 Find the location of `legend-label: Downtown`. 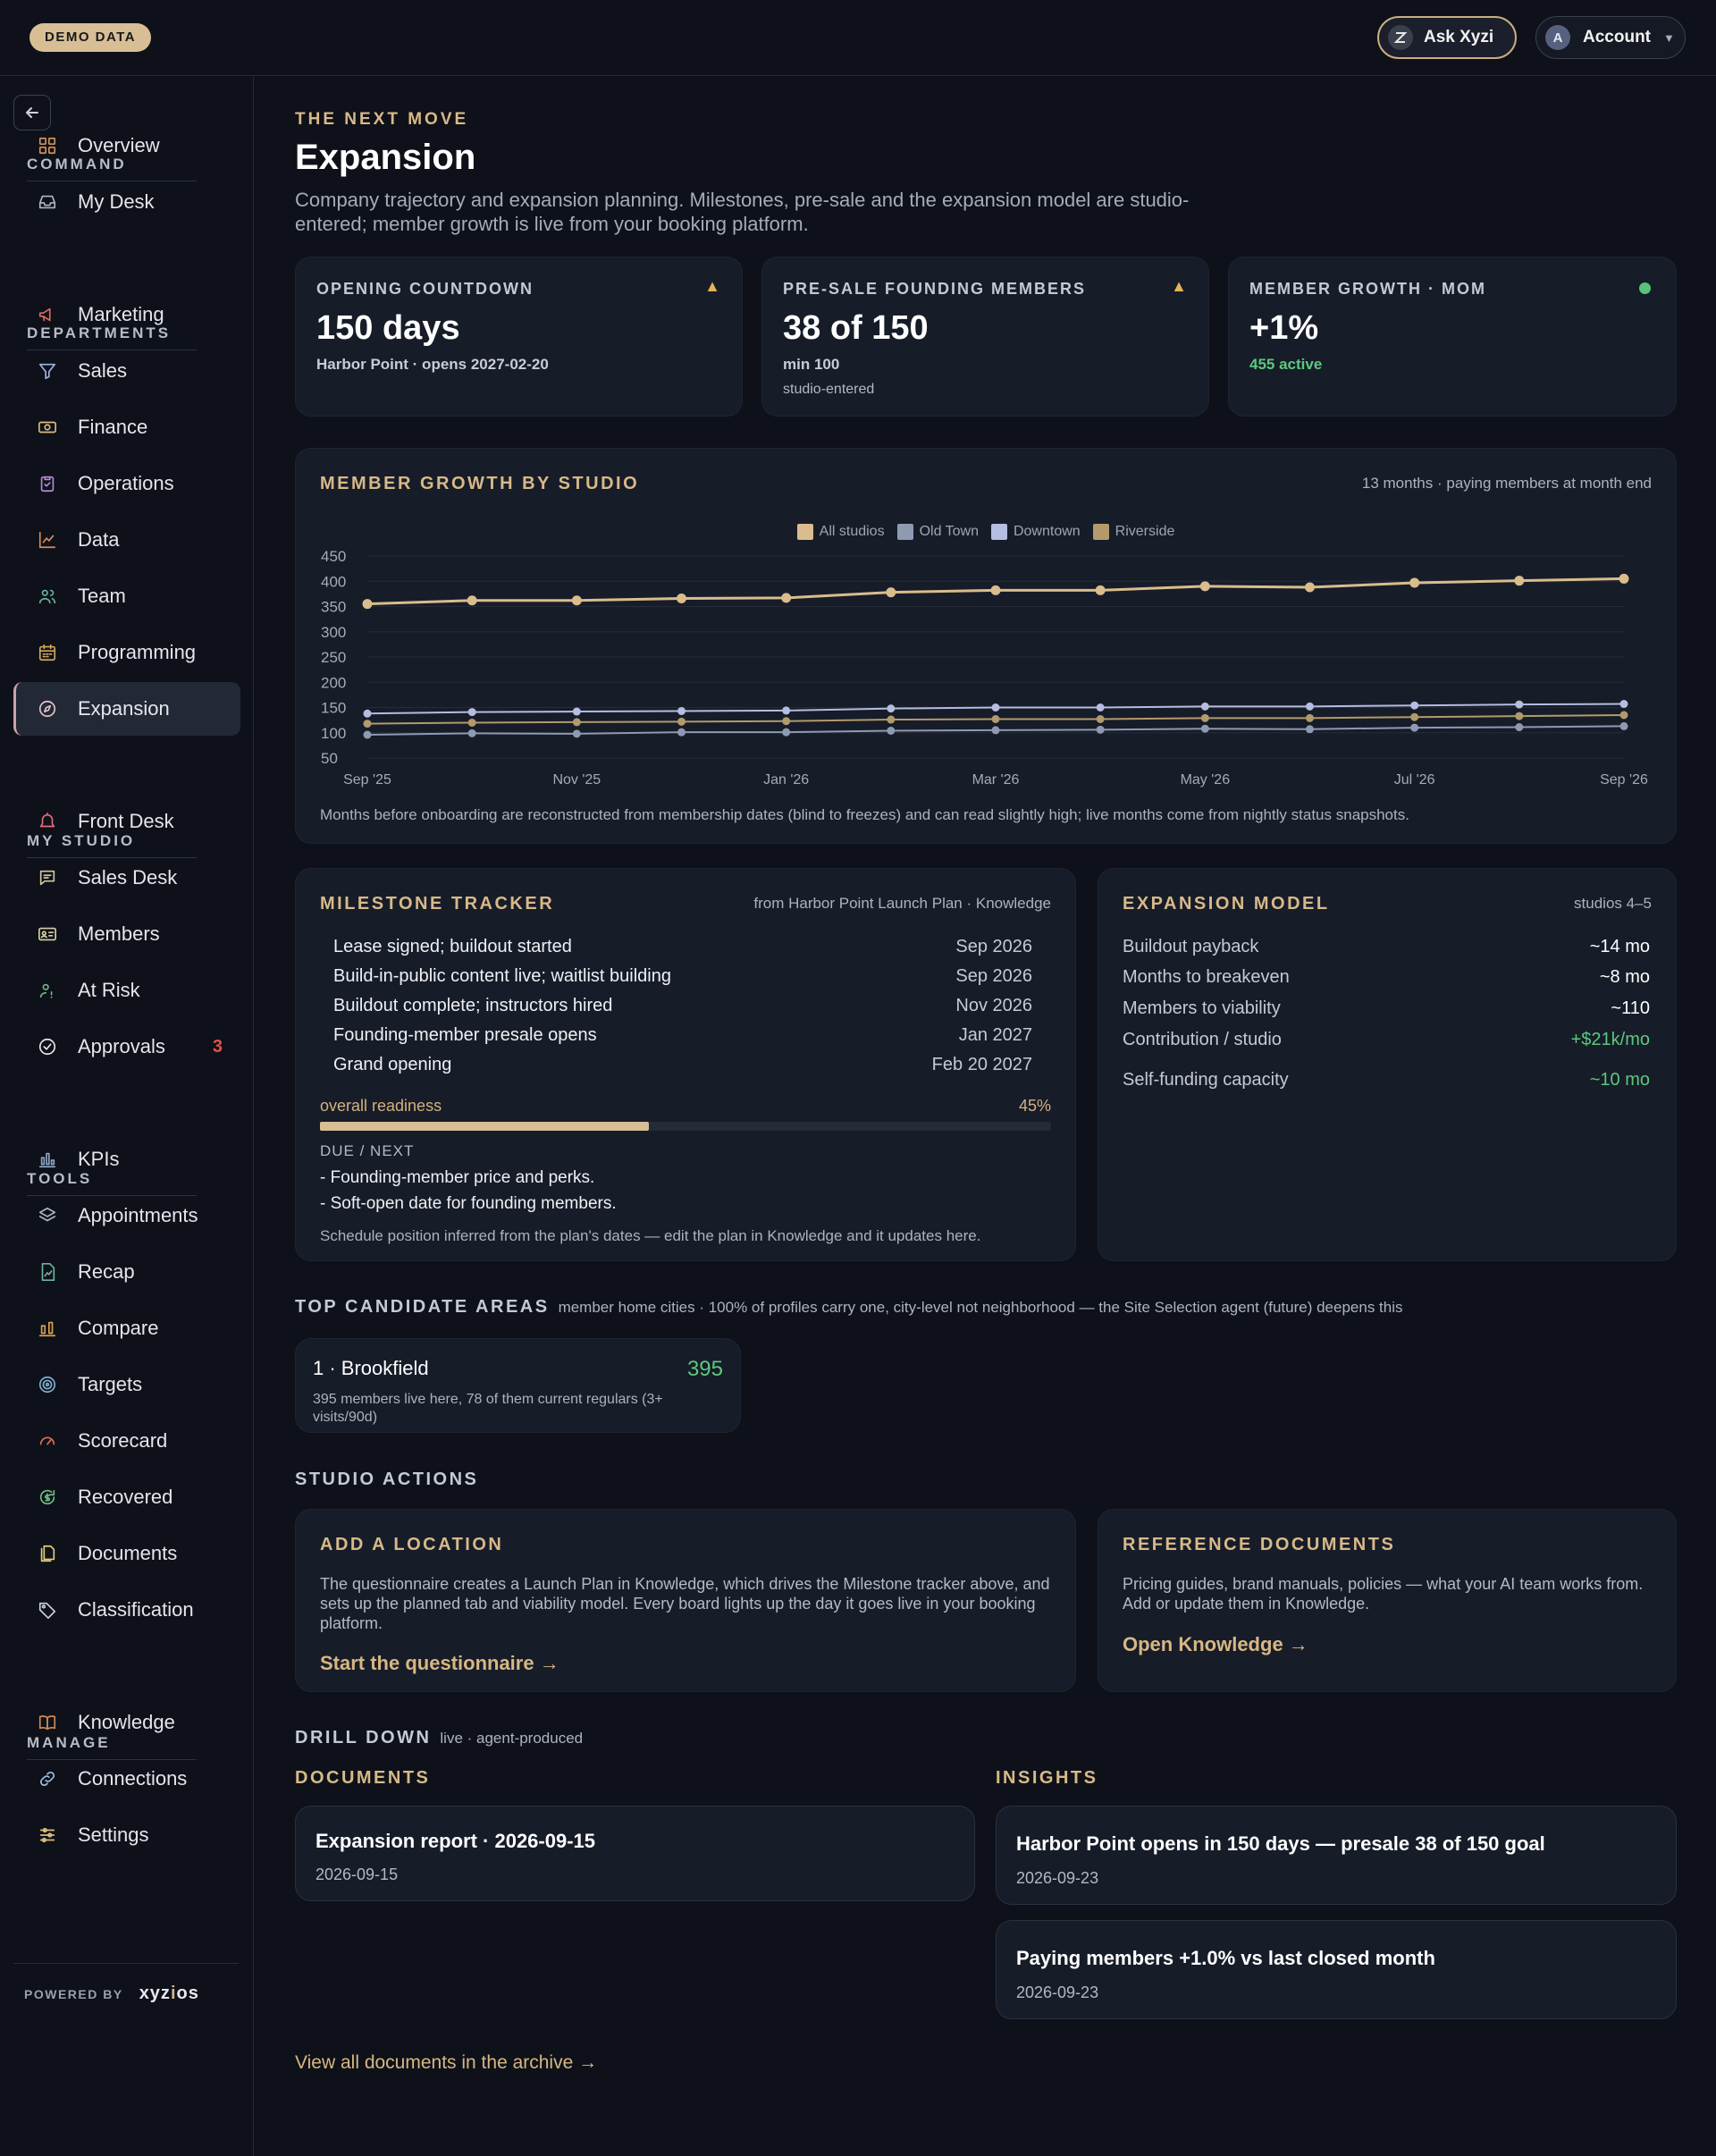

legend-label: Downtown is located at coordinates (1047, 531).